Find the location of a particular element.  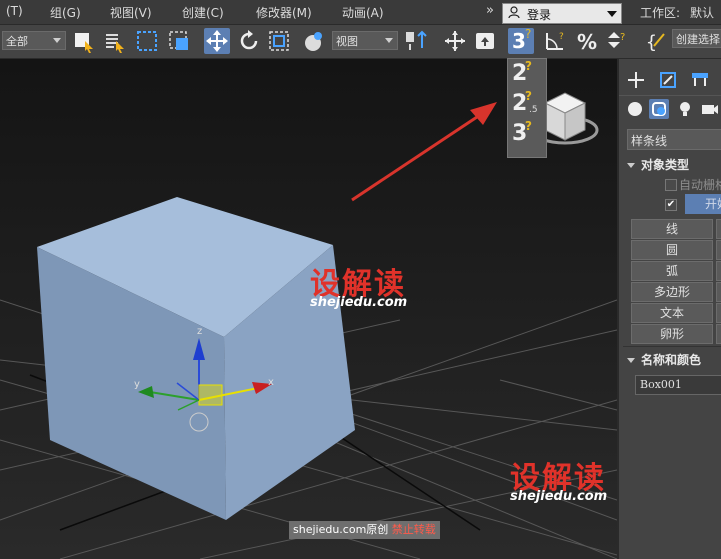

text-button: 文本 is located at coordinates (672, 313).